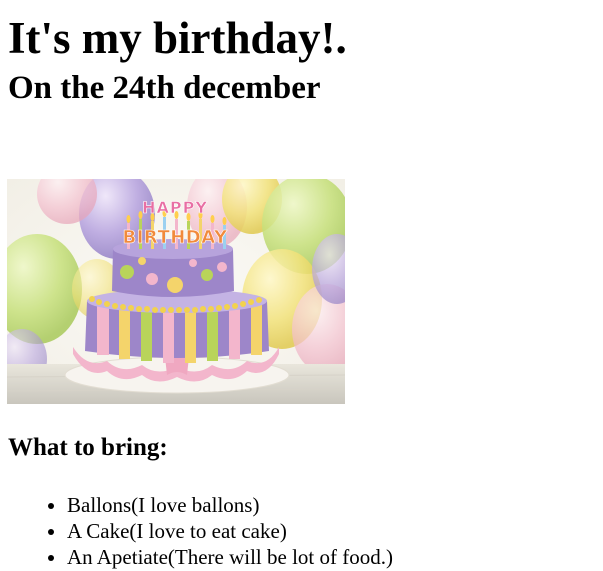 The width and height of the screenshot is (603, 571). I want to click on list-item: An Apetiate(There will be lot of food.), so click(230, 557).